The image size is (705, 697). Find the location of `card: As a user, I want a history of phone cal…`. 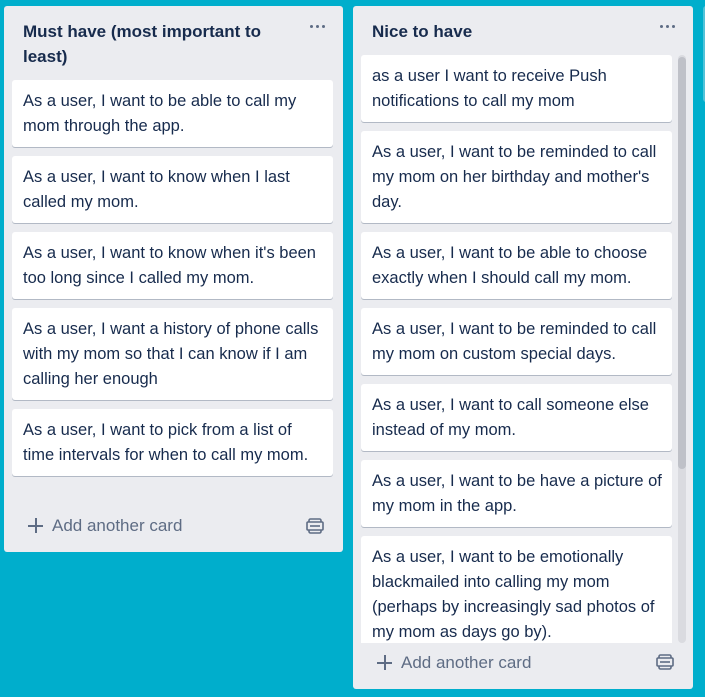

card: As a user, I want a history of phone cal… is located at coordinates (172, 354).